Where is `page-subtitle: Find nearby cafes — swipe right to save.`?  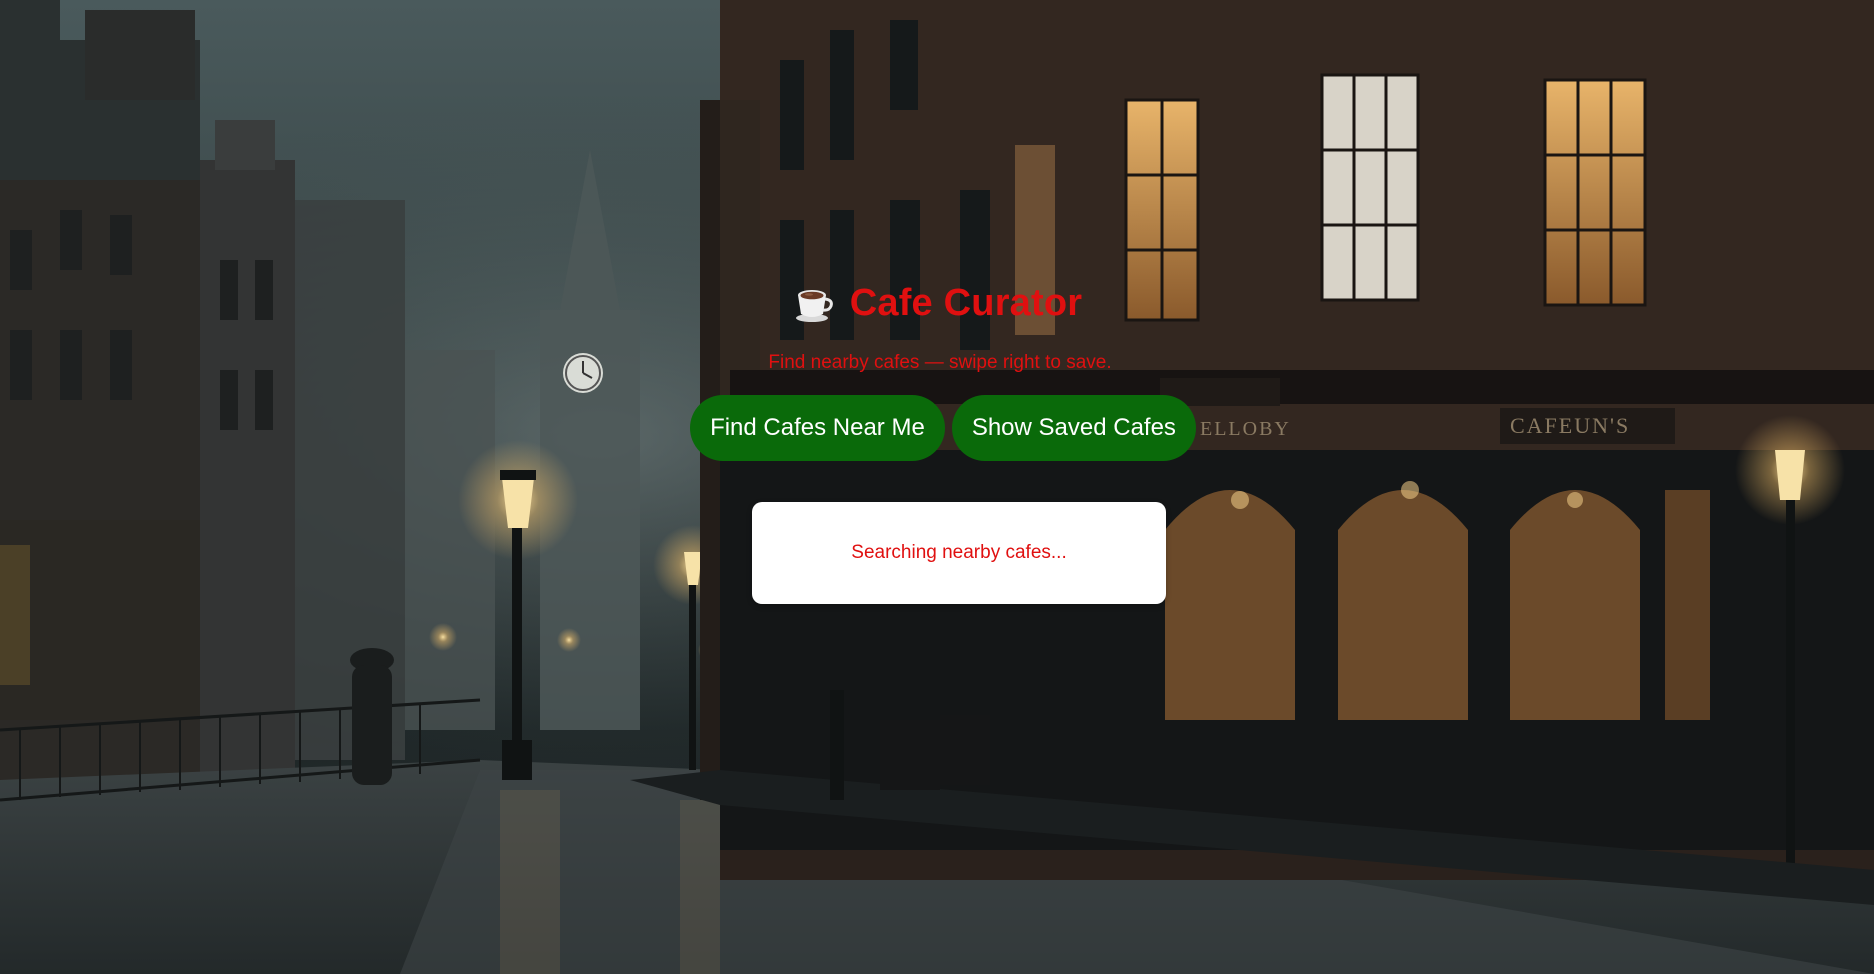 page-subtitle: Find nearby cafes — swipe right to save. is located at coordinates (940, 362).